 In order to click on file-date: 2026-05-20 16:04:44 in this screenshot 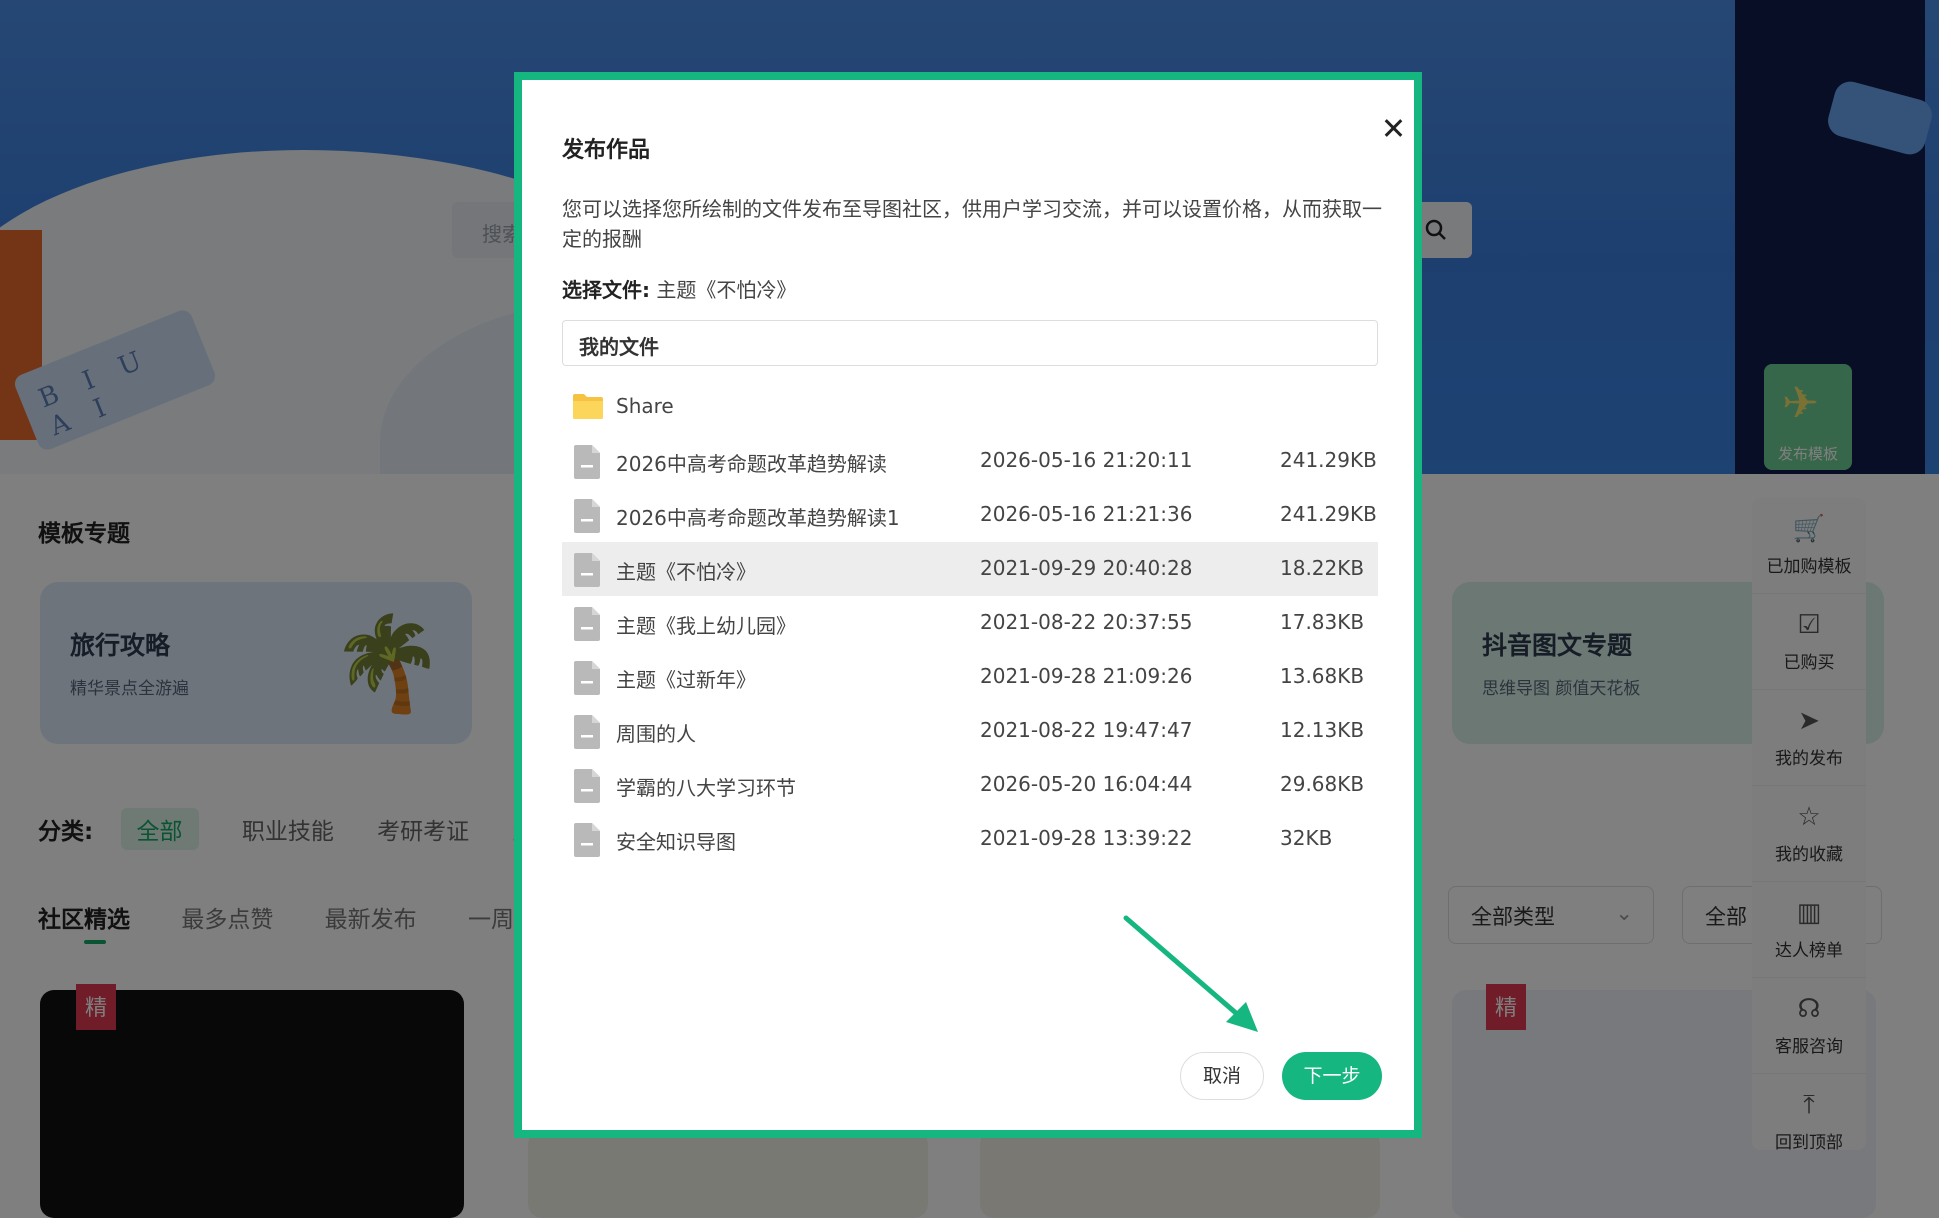, I will do `click(1086, 784)`.